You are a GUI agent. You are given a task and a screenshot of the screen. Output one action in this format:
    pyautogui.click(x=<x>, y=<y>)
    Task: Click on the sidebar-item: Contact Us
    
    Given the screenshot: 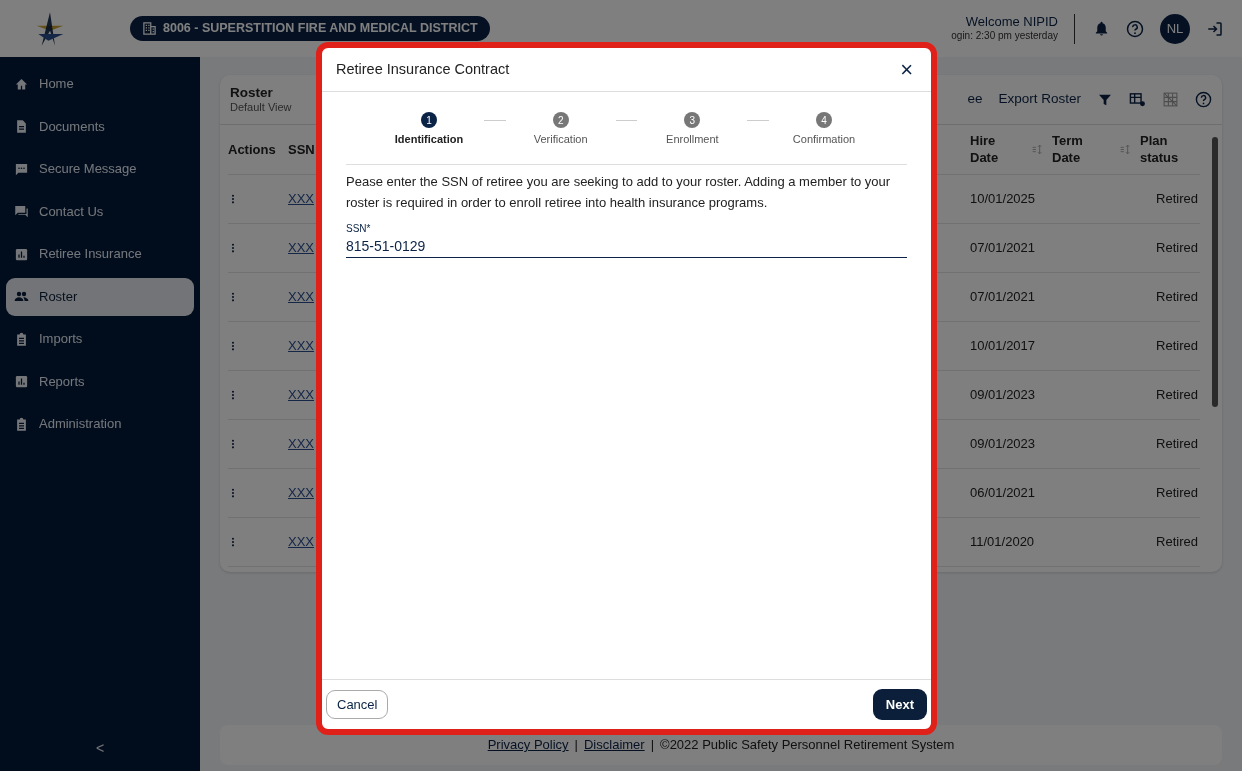 What is the action you would take?
    pyautogui.click(x=100, y=211)
    